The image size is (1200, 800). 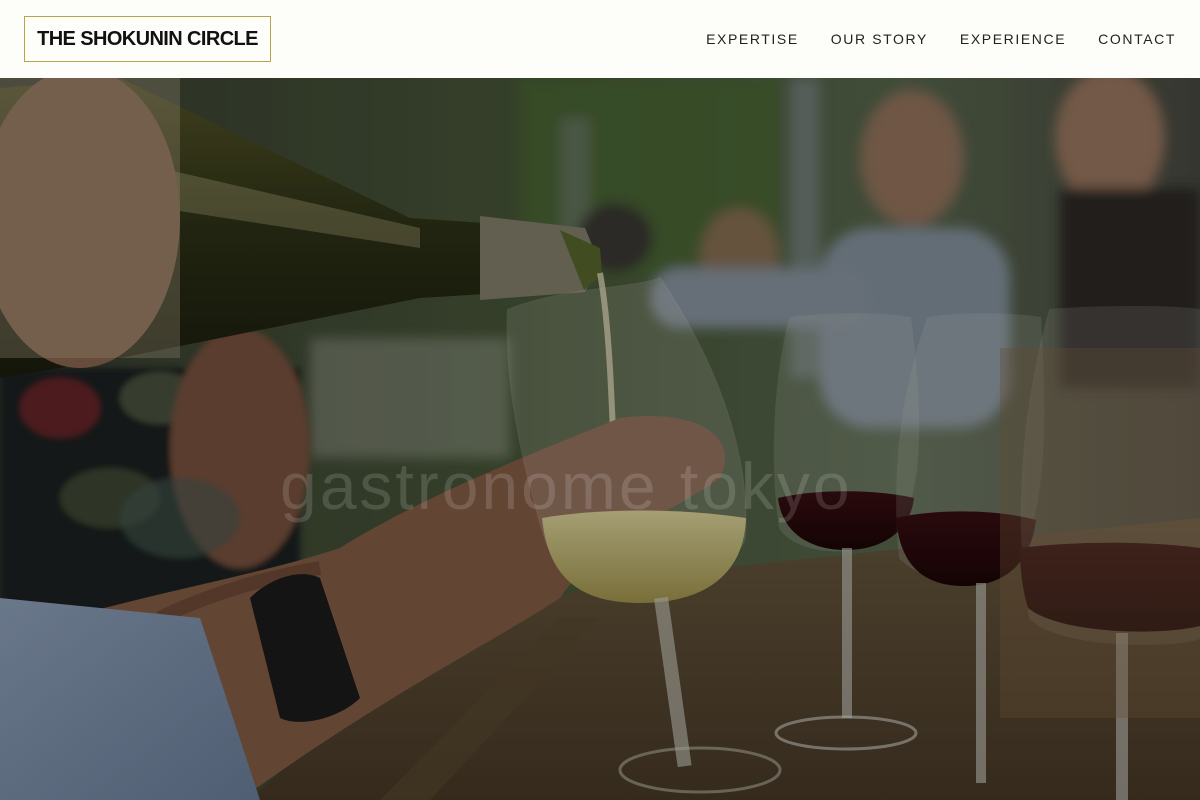 I want to click on hero-watermark: gastronome tokyo, so click(x=566, y=486).